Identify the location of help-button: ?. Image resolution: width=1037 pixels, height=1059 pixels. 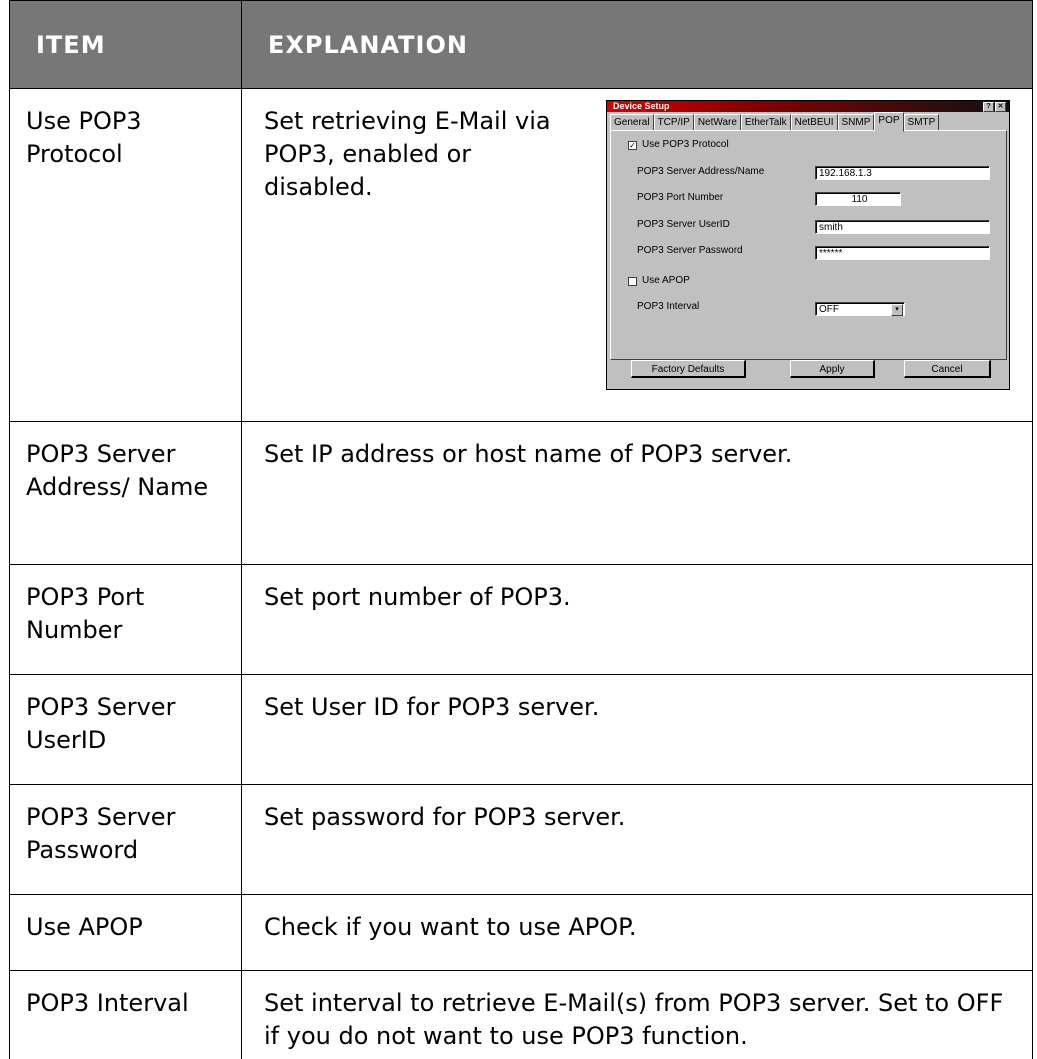
(988, 107).